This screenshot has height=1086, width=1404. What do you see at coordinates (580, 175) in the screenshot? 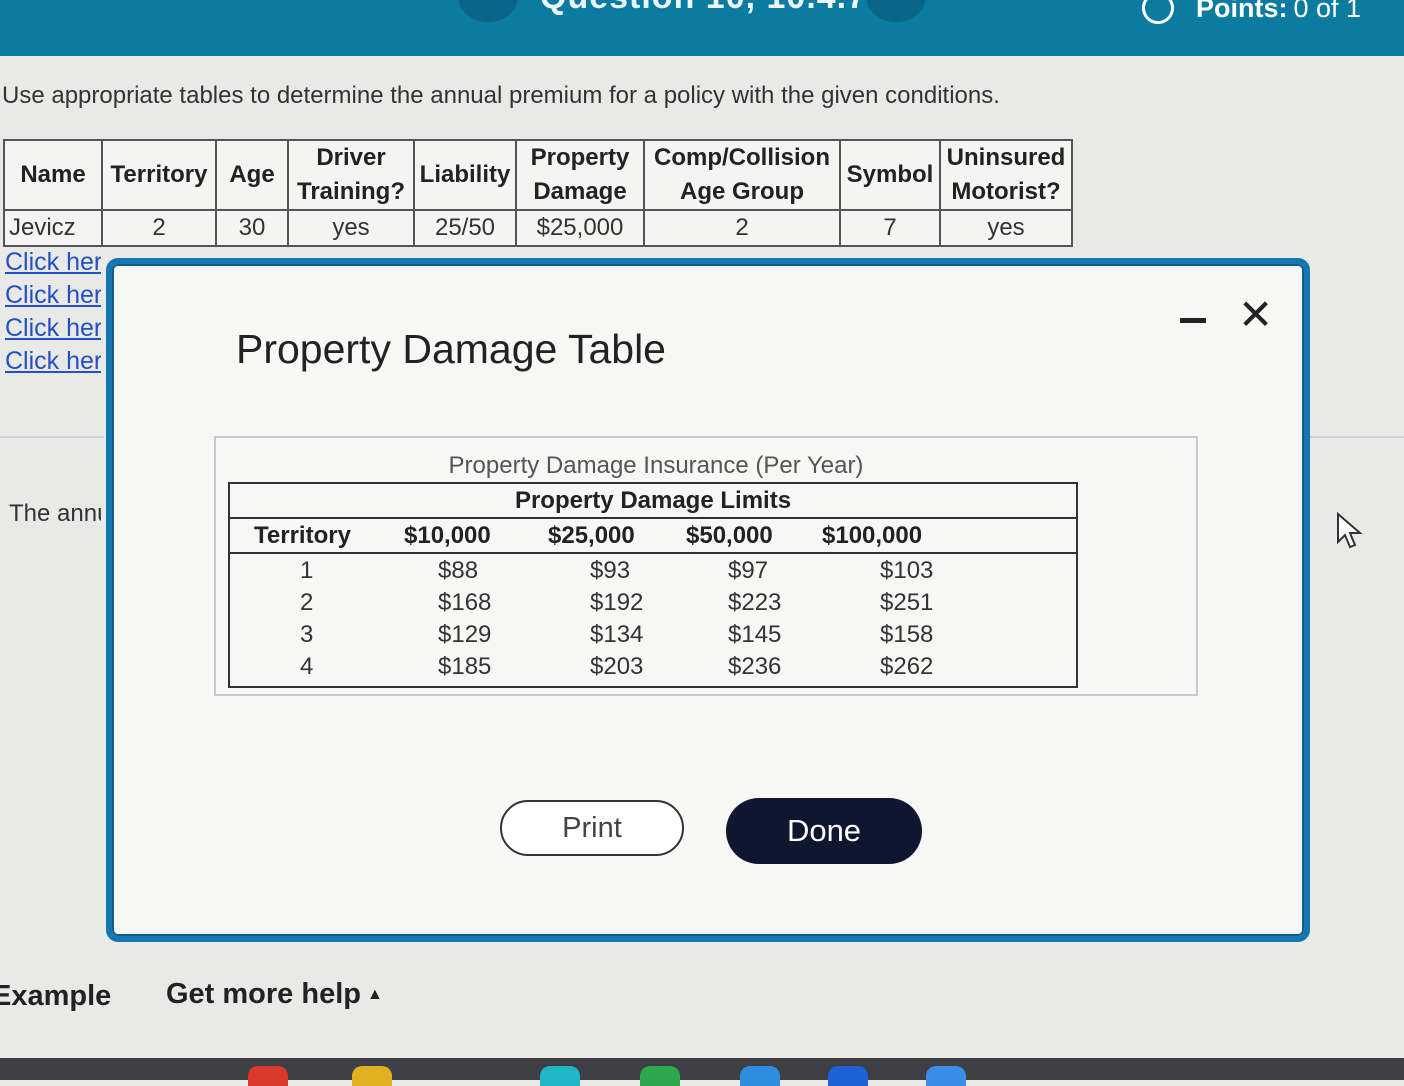
I see `header-property-damage: Property Damage` at bounding box center [580, 175].